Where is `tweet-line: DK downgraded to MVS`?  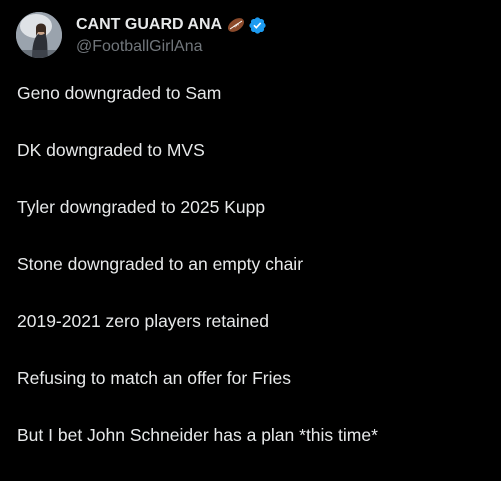 tweet-line: DK downgraded to MVS is located at coordinates (111, 150).